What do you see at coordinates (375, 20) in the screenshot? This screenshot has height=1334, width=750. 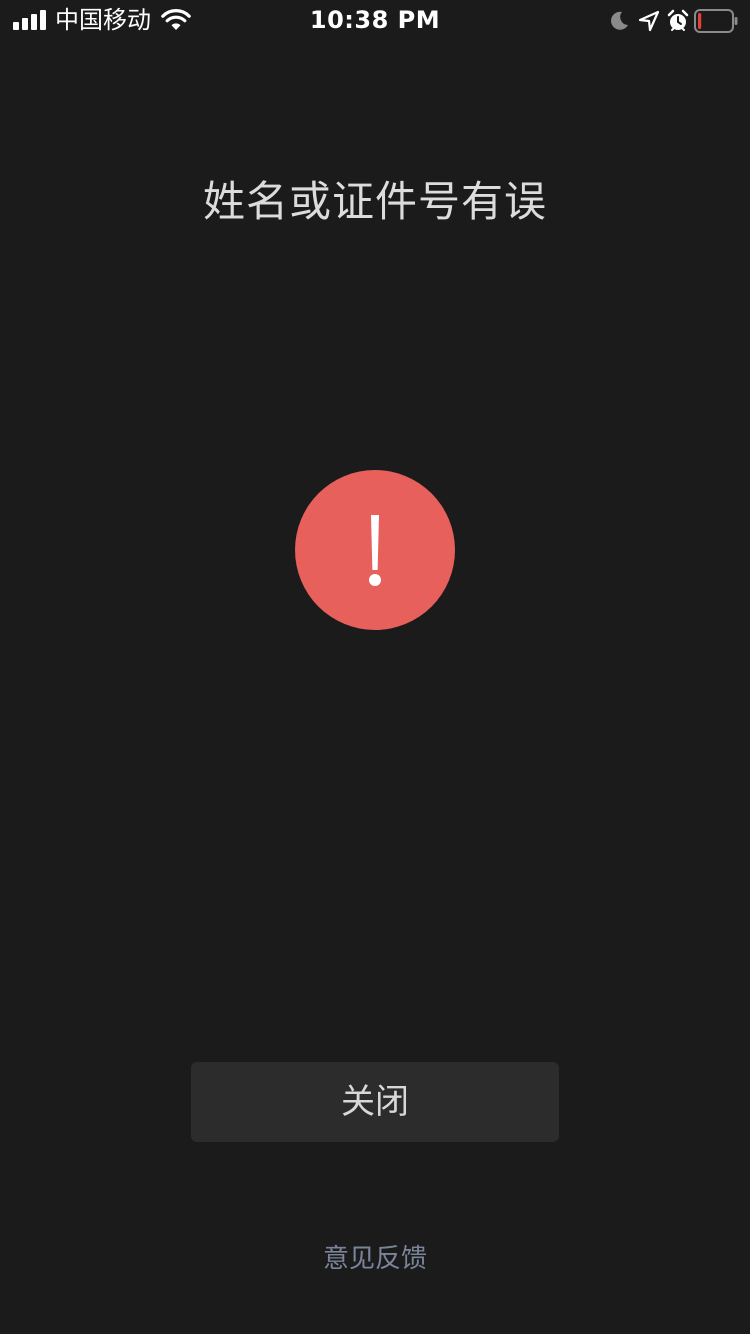 I see `status-bar: 中国移动 10:38 PM` at bounding box center [375, 20].